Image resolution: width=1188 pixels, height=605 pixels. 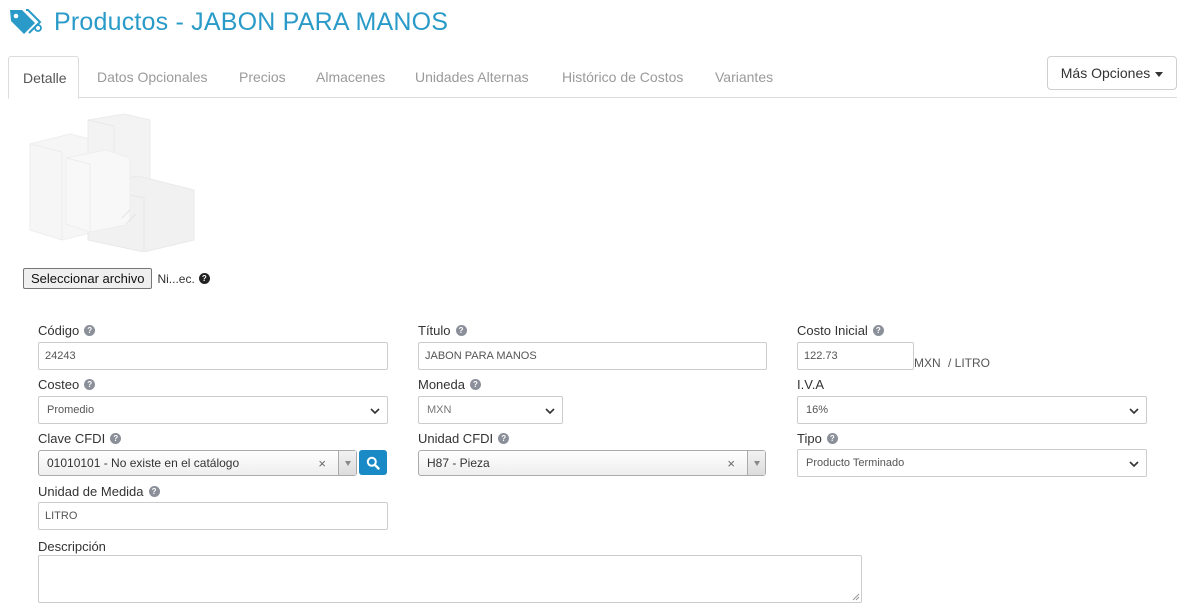 What do you see at coordinates (855, 596) in the screenshot?
I see `resize-grip-icon` at bounding box center [855, 596].